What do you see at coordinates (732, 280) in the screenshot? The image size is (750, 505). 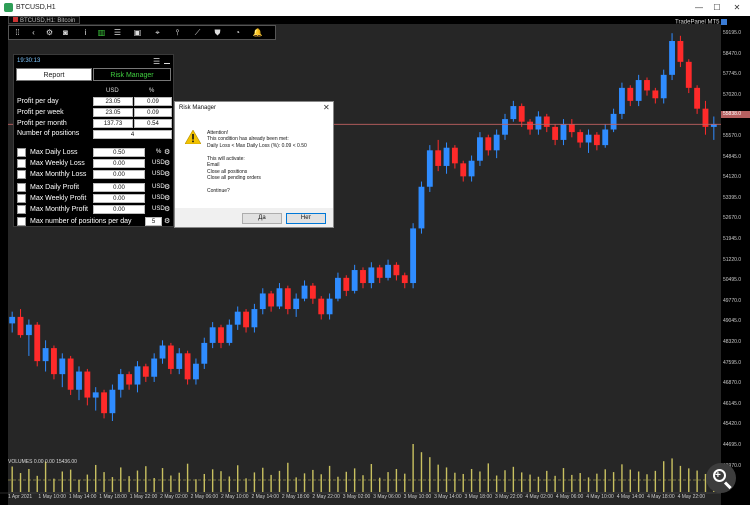 I see `price-tick-label: 50495.0` at bounding box center [732, 280].